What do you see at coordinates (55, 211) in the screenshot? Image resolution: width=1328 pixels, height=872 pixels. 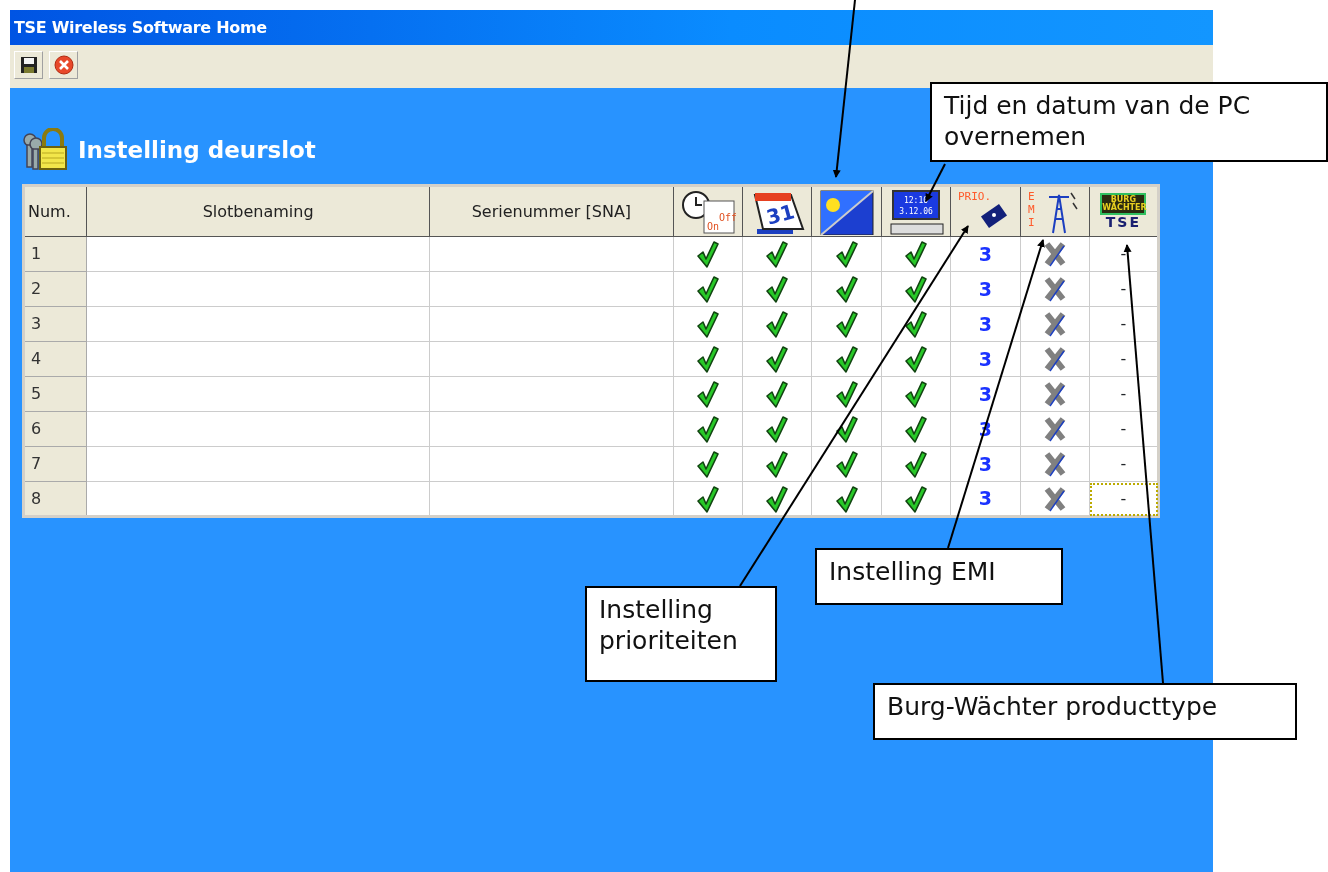 I see `column-header: Num.` at bounding box center [55, 211].